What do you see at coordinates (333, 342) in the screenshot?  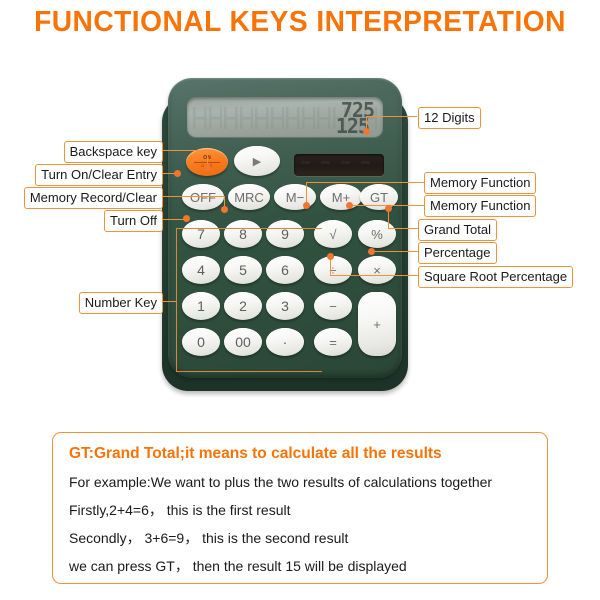 I see `key-label: =` at bounding box center [333, 342].